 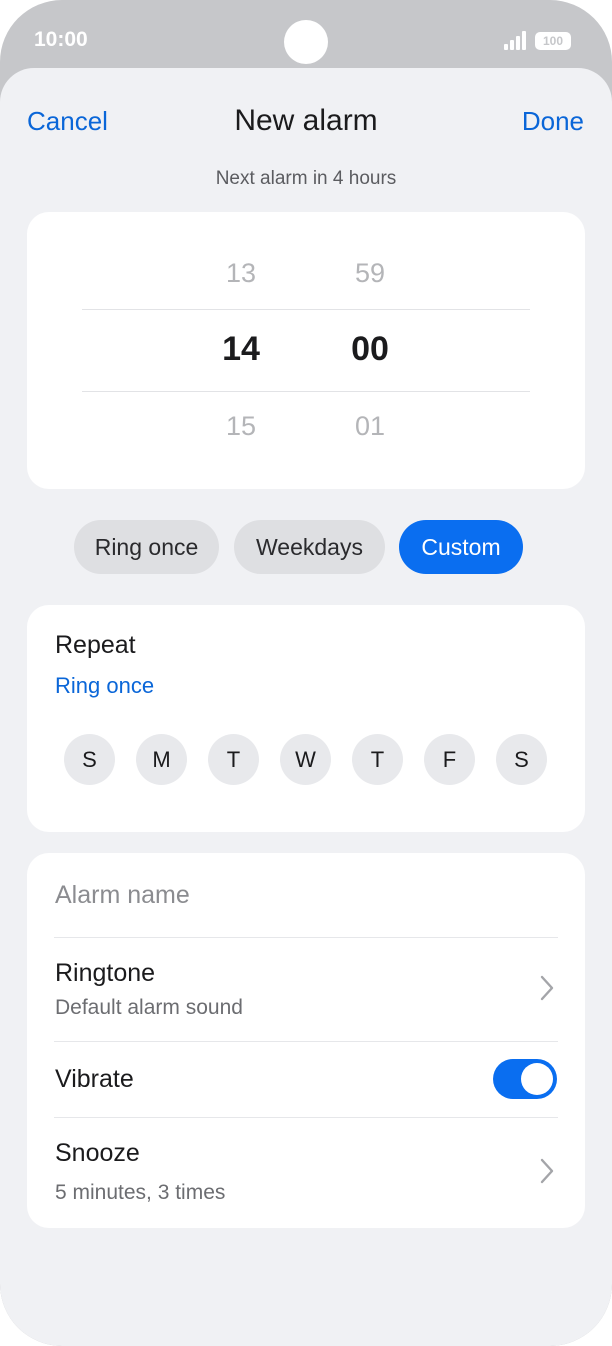 What do you see at coordinates (309, 547) in the screenshot?
I see `chip-weekdays: Weekdays` at bounding box center [309, 547].